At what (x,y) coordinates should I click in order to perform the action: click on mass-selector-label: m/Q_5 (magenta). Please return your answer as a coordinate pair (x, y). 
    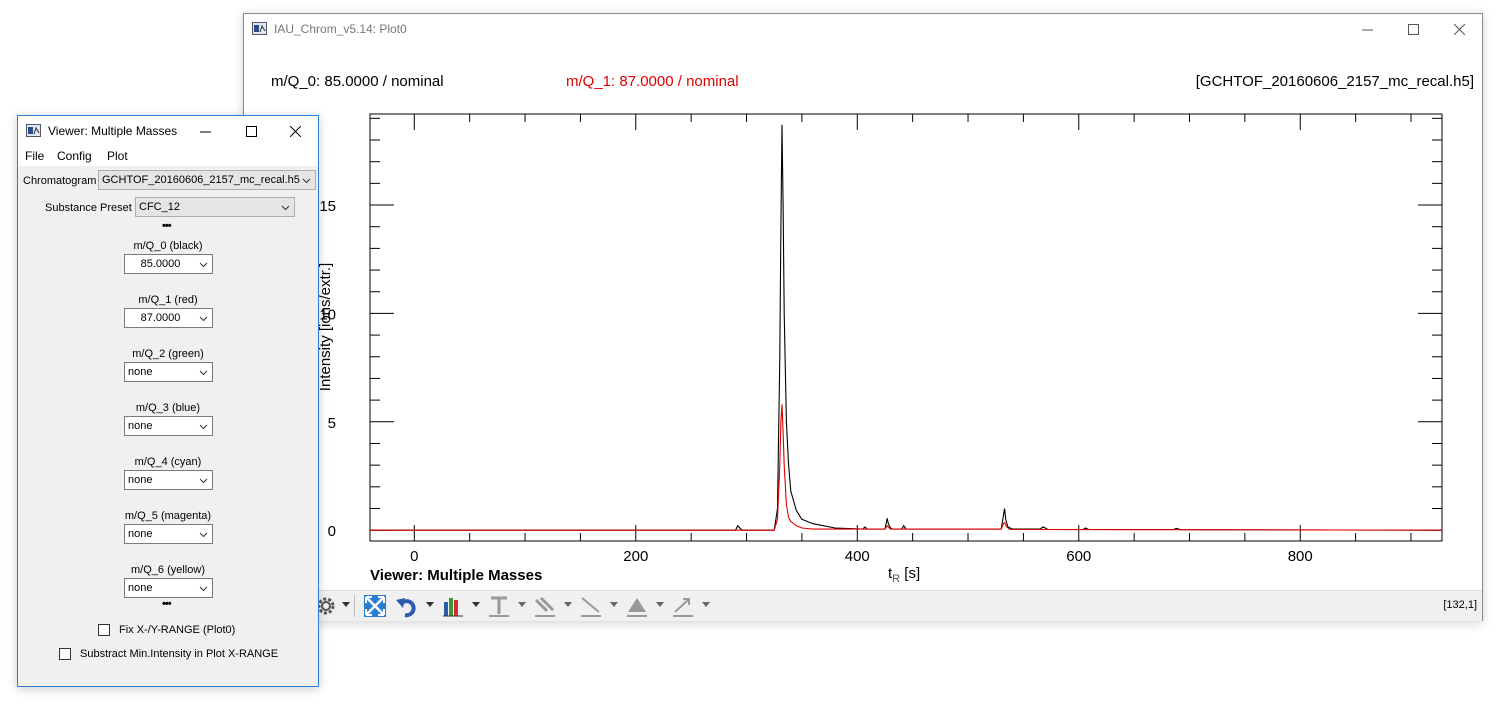
    Looking at the image, I should click on (168, 516).